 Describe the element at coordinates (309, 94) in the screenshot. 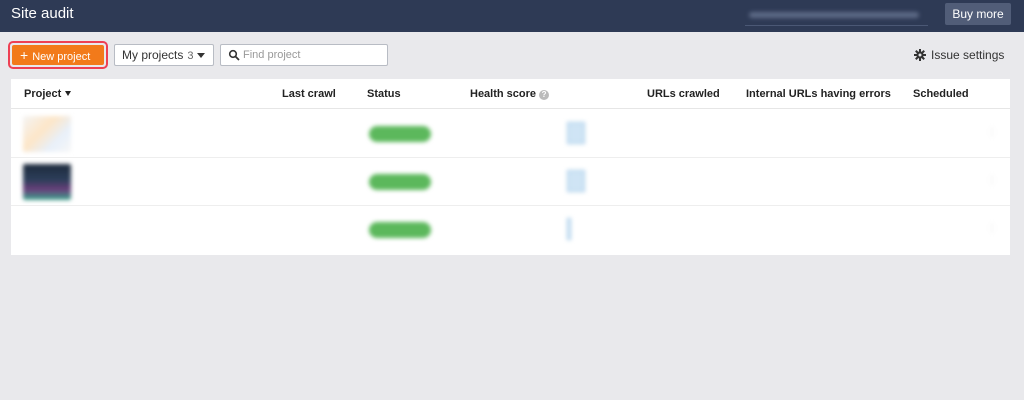

I see `column-header-last-crawl: Last crawl` at that location.